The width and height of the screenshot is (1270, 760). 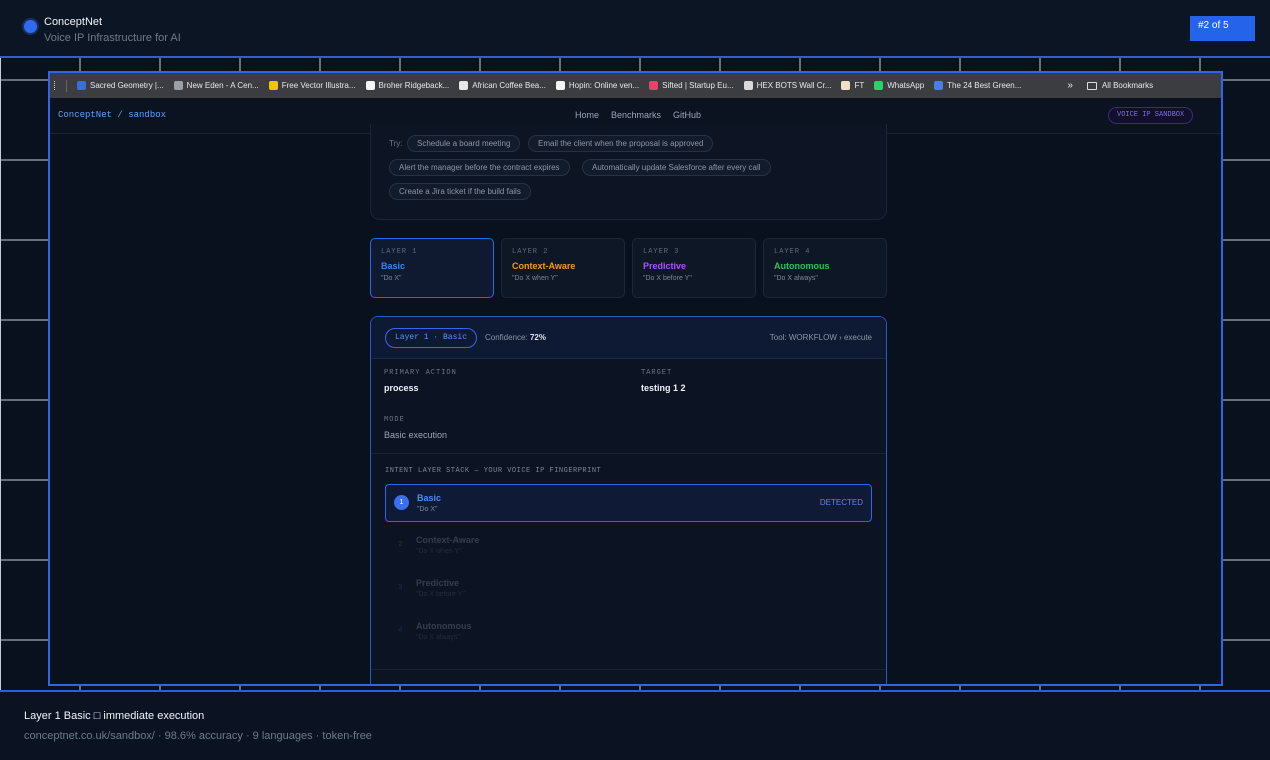 I want to click on layer-tab-basic: LAYER 1 Basic "Do X", so click(x=432, y=268).